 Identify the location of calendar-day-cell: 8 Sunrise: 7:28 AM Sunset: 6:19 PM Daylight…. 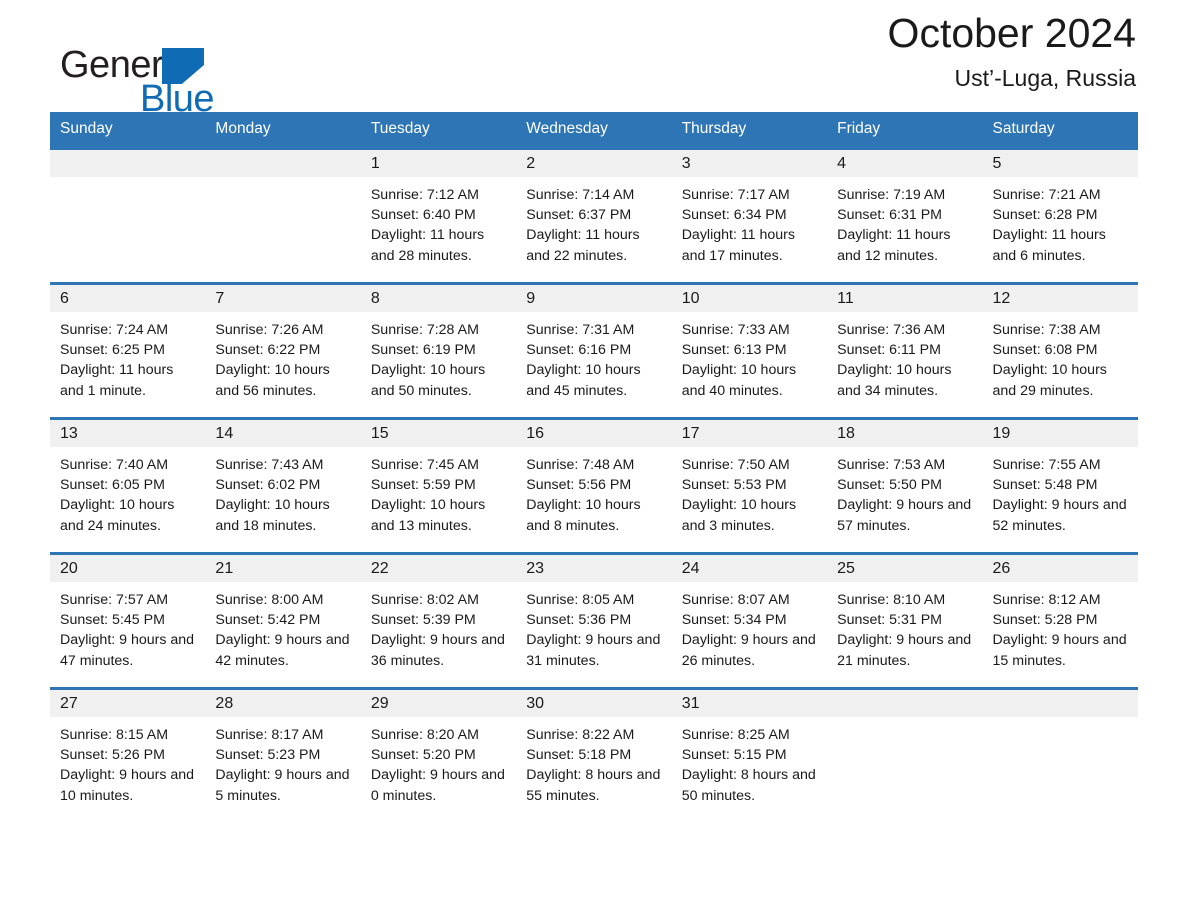
(438, 350).